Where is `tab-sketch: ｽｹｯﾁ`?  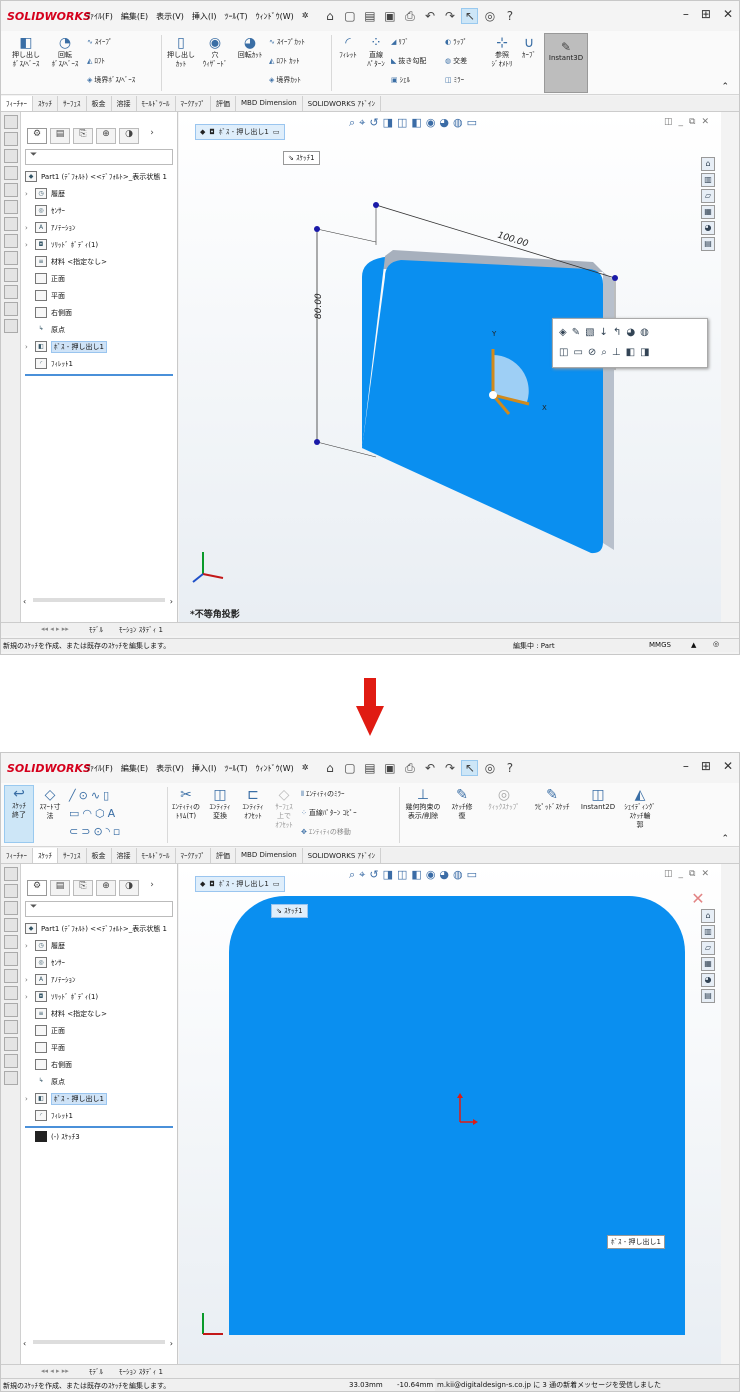 tab-sketch: ｽｹｯﾁ is located at coordinates (45, 855).